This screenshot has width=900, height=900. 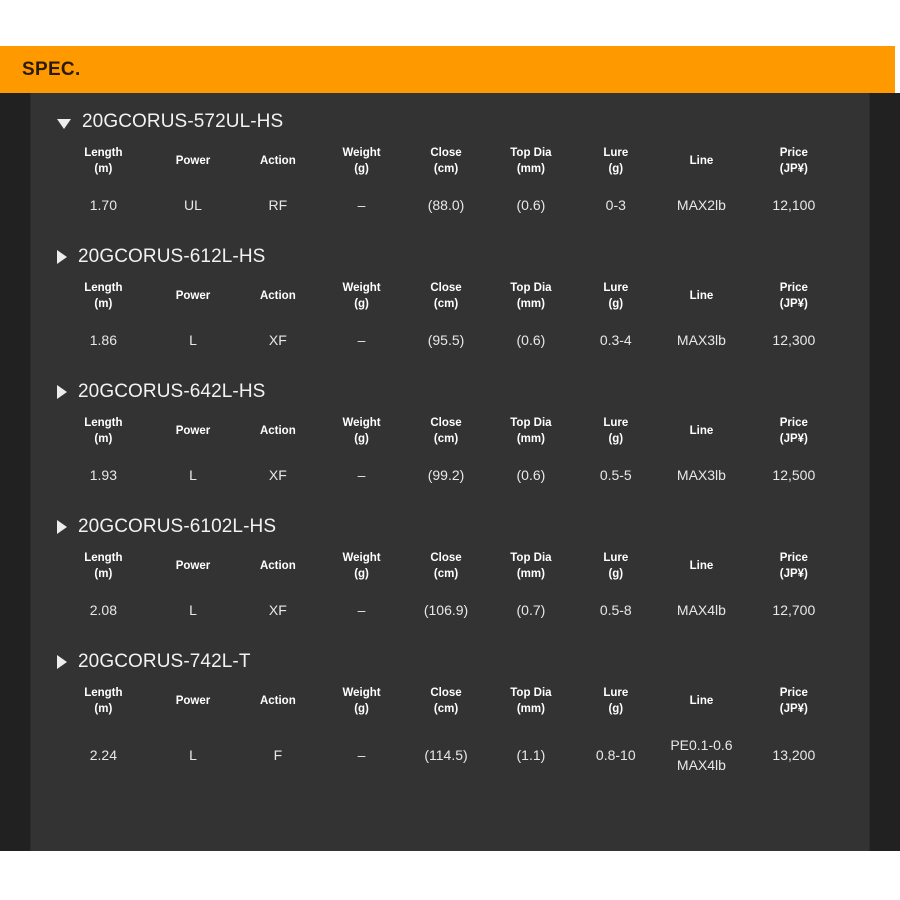 What do you see at coordinates (103, 475) in the screenshot?
I see `cell-length: 1.93` at bounding box center [103, 475].